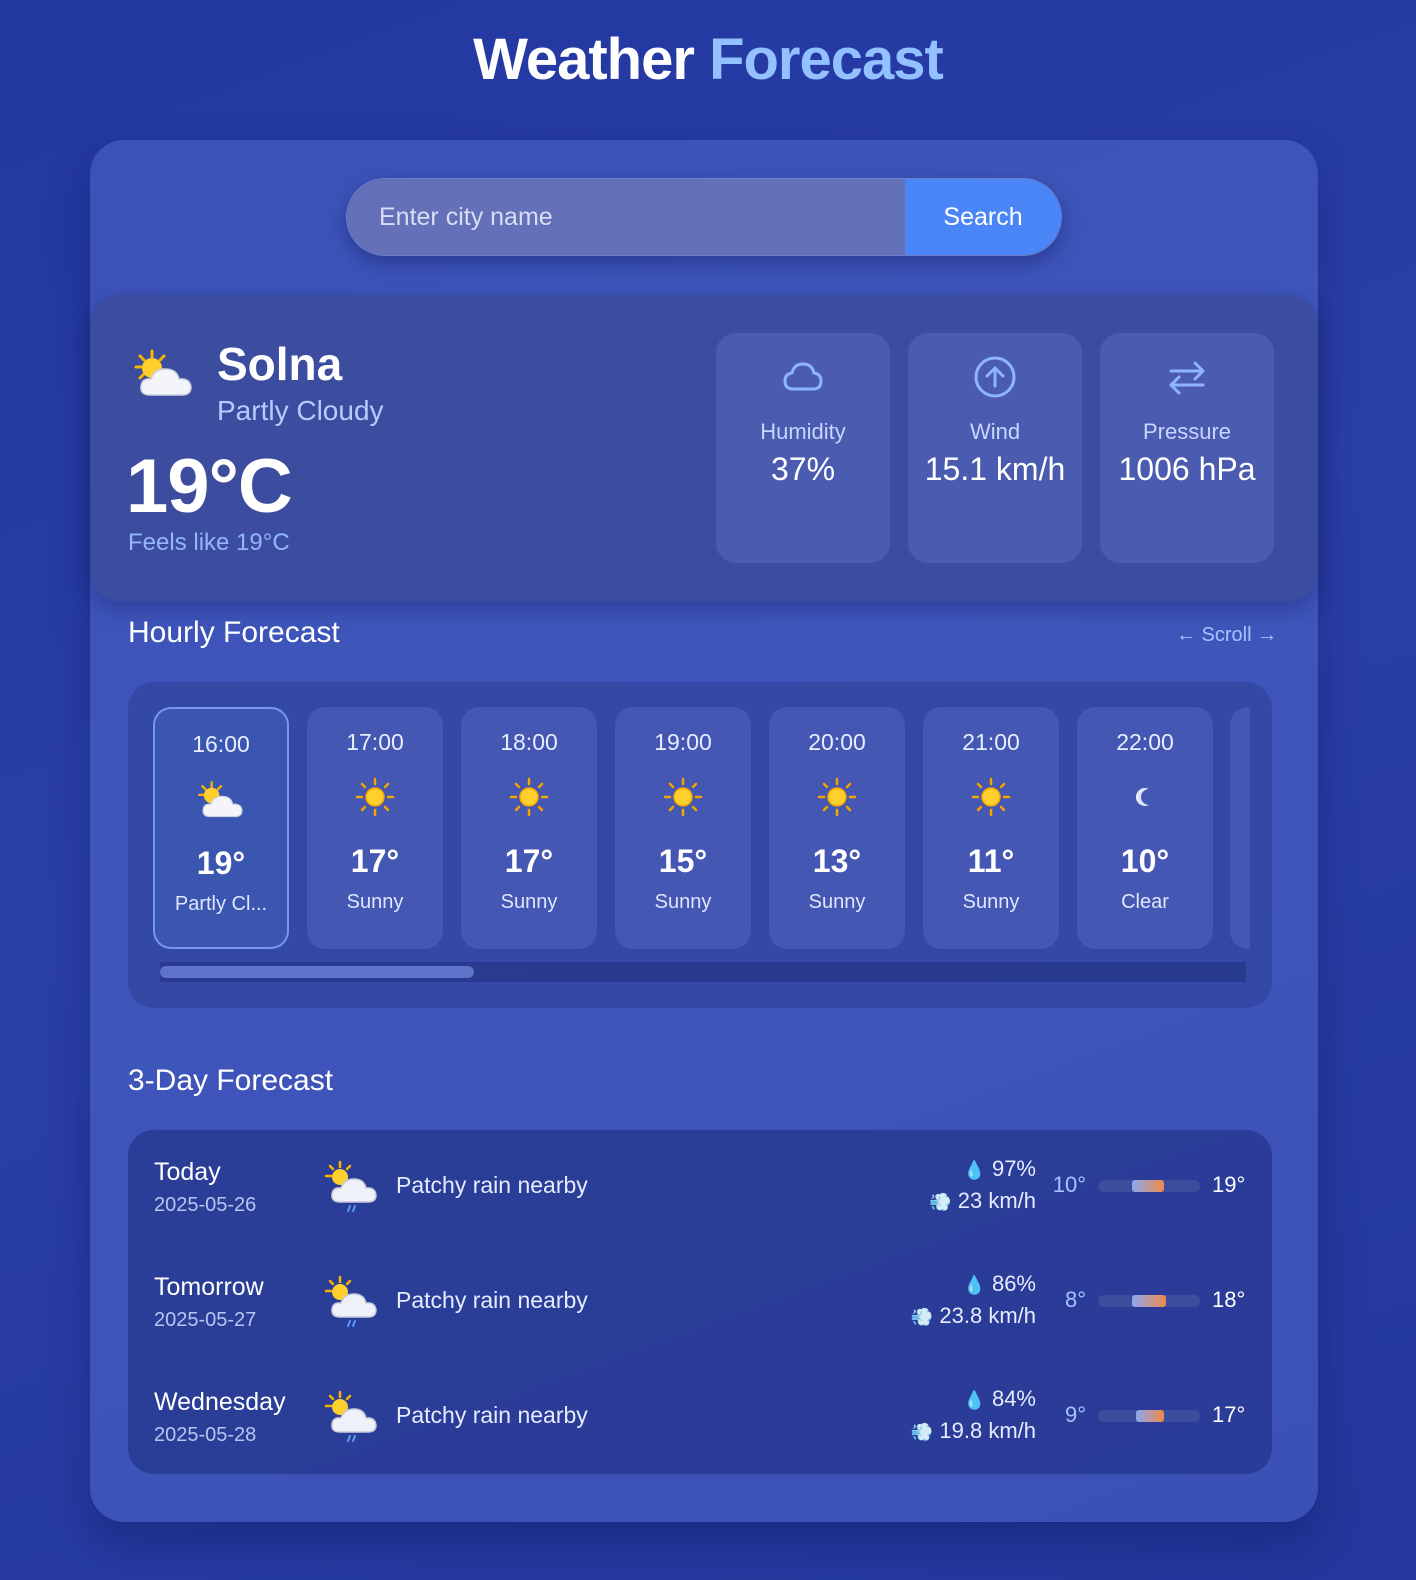  What do you see at coordinates (995, 448) in the screenshot?
I see `wind-card: Wind 15.1 km/h` at bounding box center [995, 448].